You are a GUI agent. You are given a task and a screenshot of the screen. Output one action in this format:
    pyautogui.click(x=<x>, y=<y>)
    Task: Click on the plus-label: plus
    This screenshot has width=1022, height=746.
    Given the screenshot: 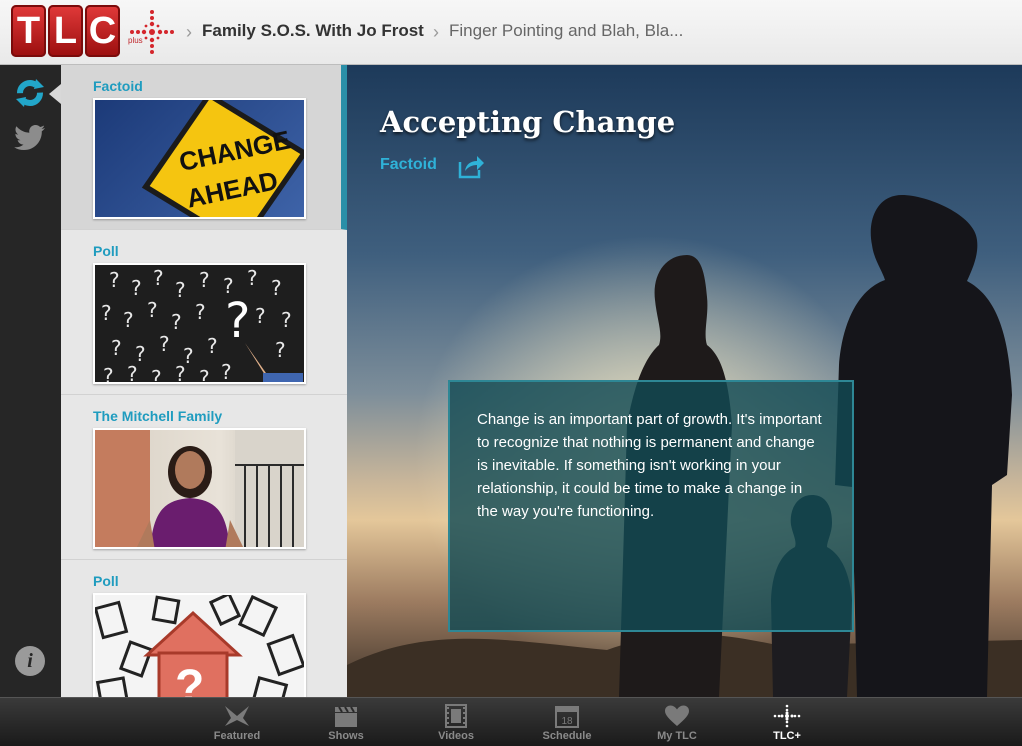 What is the action you would take?
    pyautogui.click(x=135, y=40)
    